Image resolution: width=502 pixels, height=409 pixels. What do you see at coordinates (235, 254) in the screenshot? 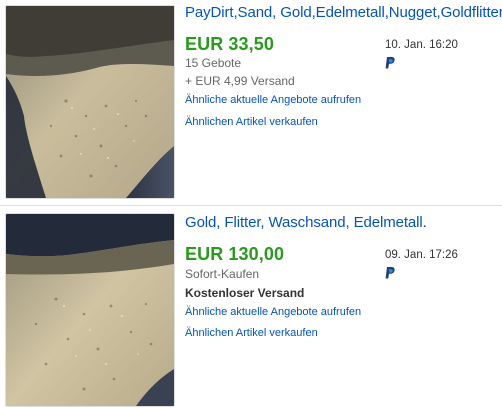
I see `listing-price: EUR 130,00` at bounding box center [235, 254].